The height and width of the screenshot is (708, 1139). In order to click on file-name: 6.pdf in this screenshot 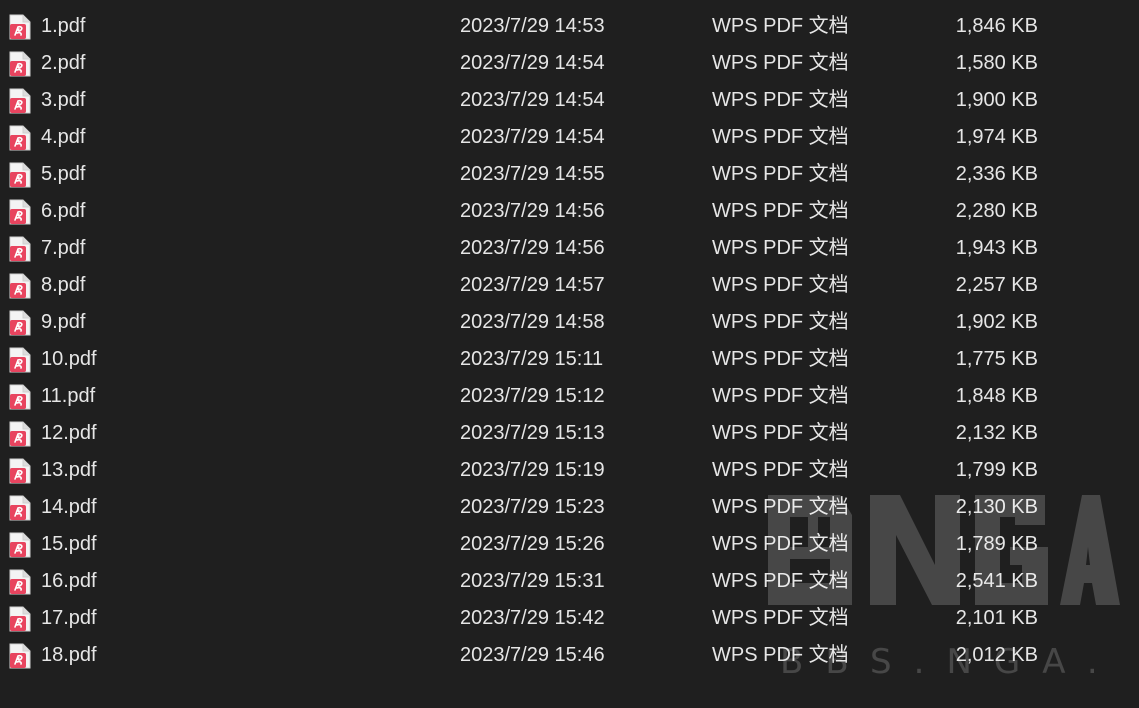, I will do `click(63, 211)`.